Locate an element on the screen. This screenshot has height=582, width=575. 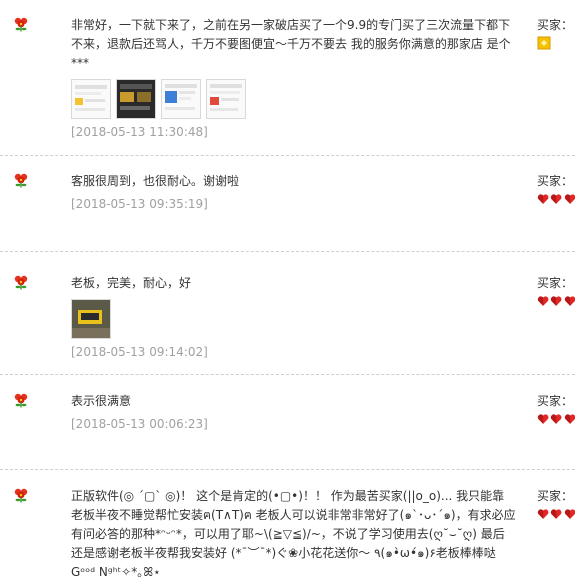
review-date: [2018-05-13 09:35:19] is located at coordinates (139, 204).